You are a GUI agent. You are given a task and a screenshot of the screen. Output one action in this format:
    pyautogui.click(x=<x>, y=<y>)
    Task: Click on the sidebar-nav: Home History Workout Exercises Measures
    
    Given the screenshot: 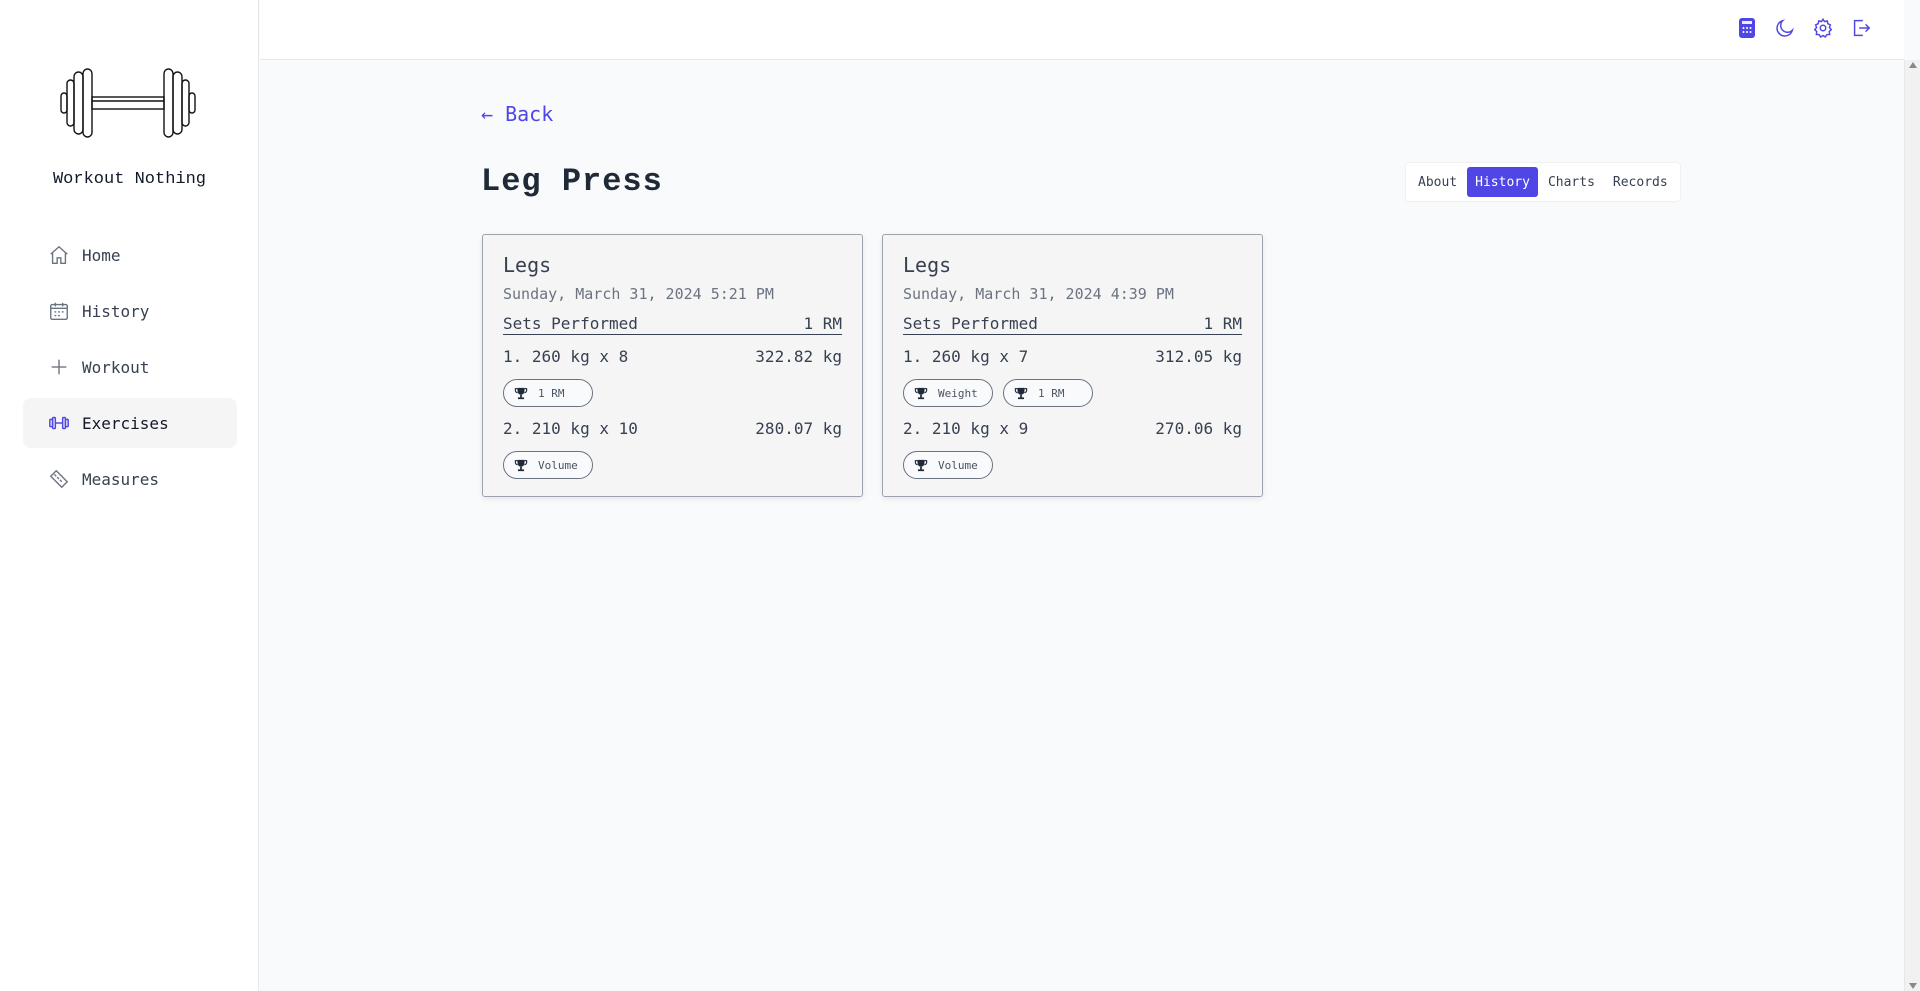 What is the action you would take?
    pyautogui.click(x=130, y=370)
    